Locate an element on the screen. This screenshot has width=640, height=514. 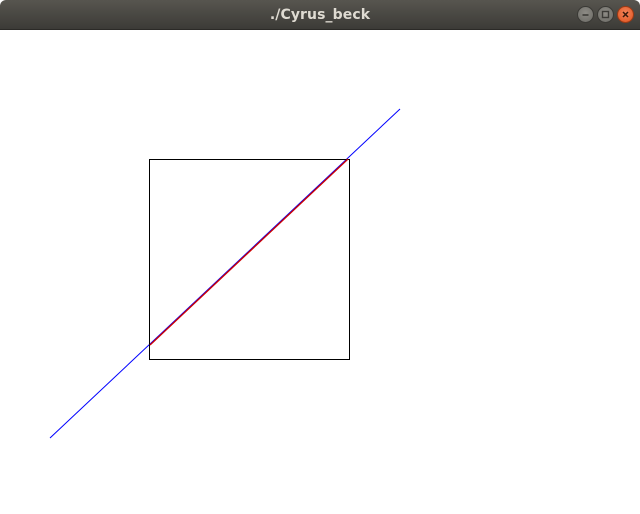
close-icon is located at coordinates (625, 14).